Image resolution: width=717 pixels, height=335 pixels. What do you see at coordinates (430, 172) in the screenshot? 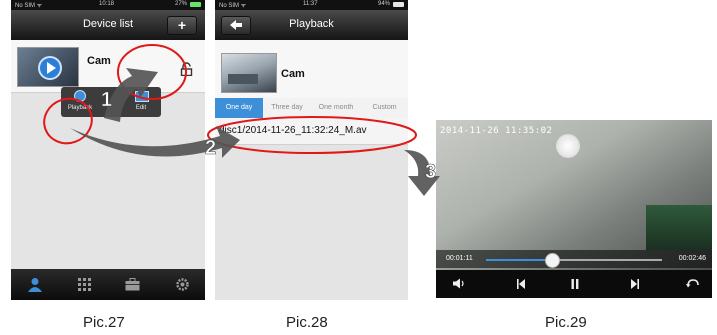
I see `step-number-3: 3` at bounding box center [430, 172].